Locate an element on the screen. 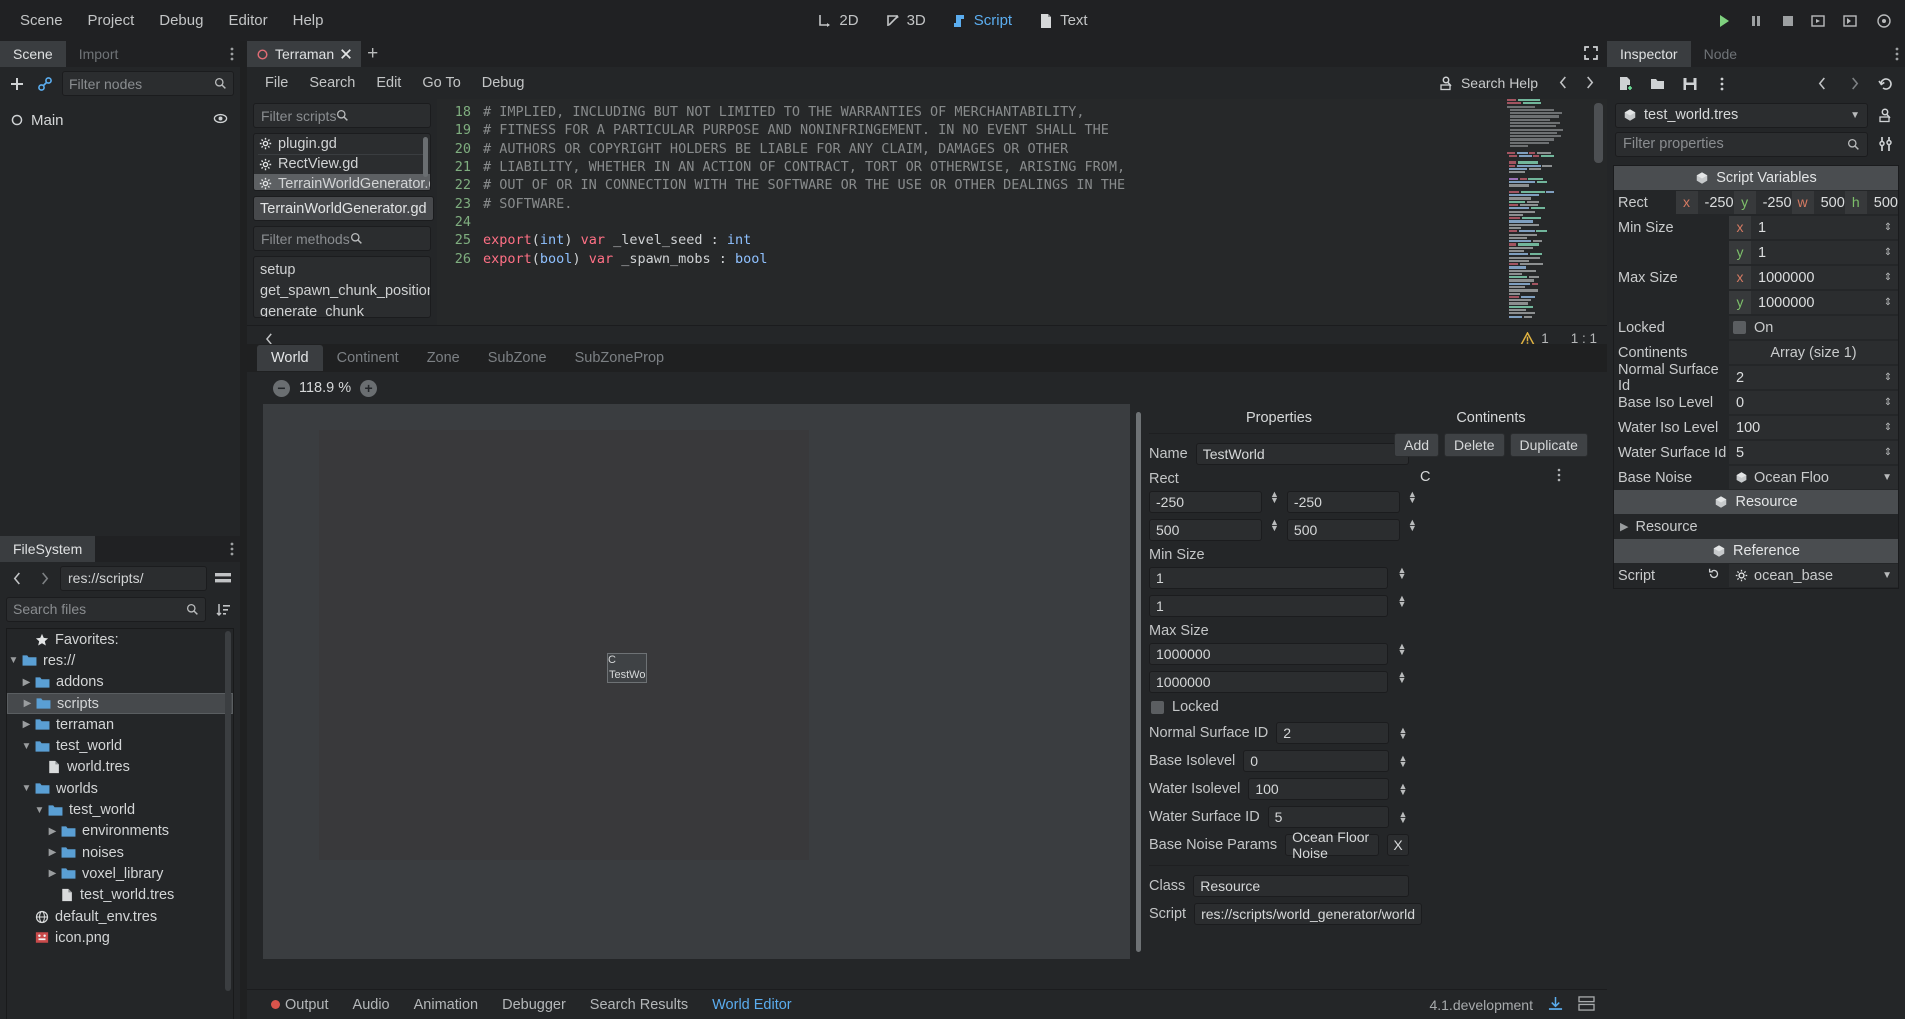 The image size is (1905, 1019). menu-item-editor: Editor is located at coordinates (247, 20).